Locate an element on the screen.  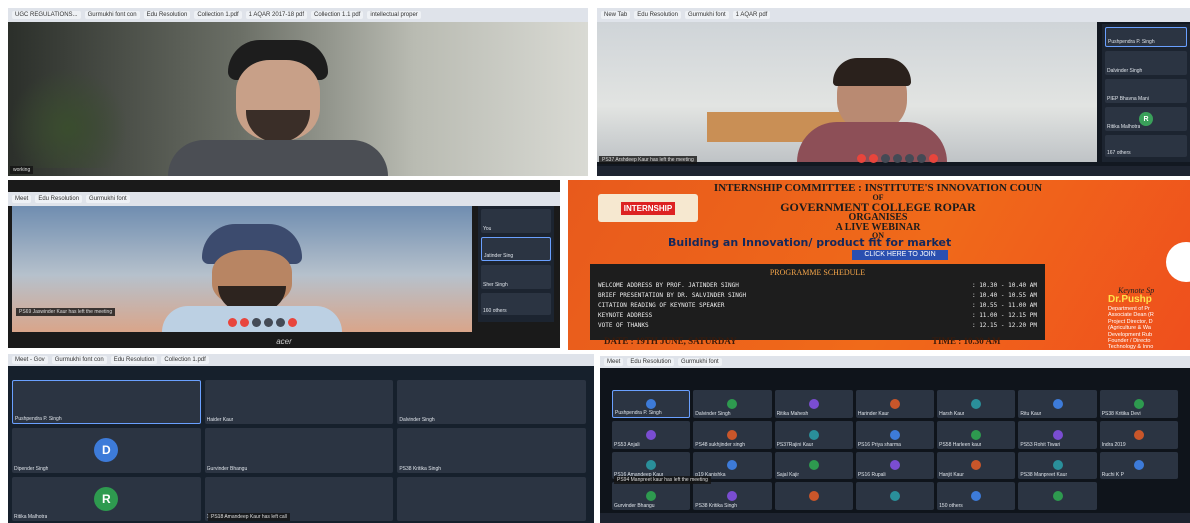
browser-tab: Collection 1.1 pdf is located at coordinates (337, 15).